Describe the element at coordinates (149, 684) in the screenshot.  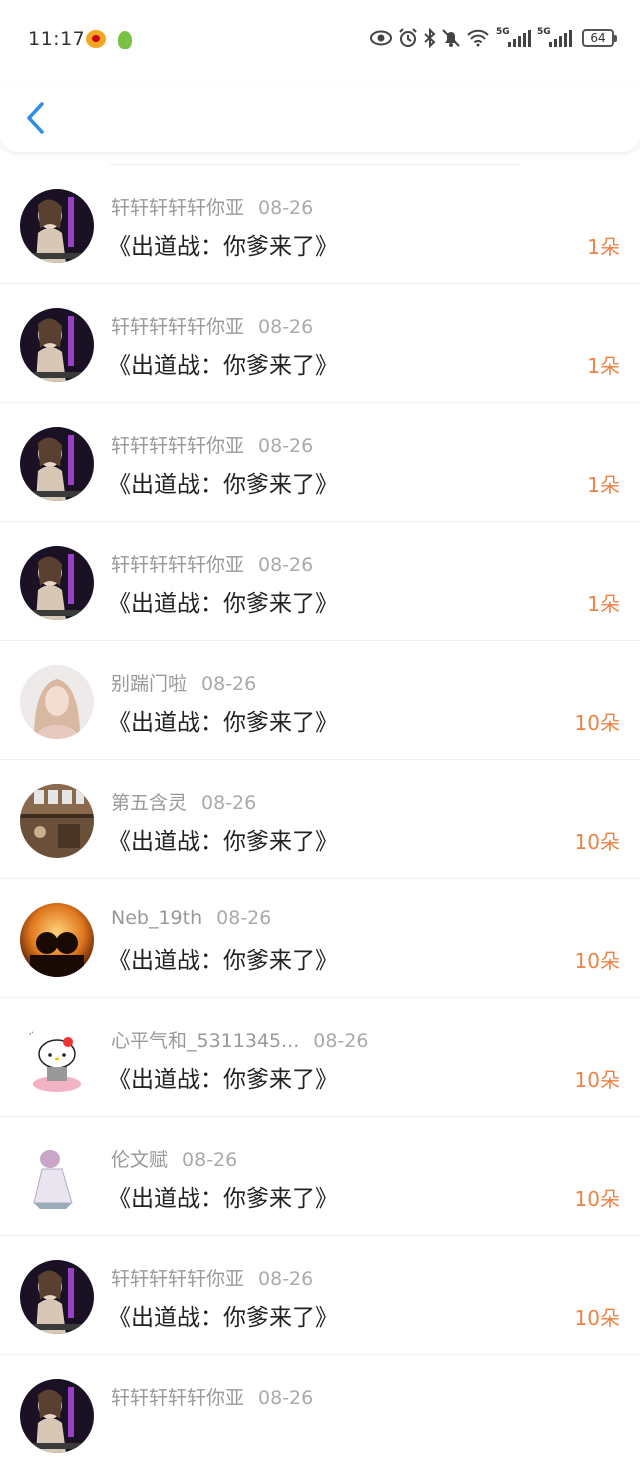
I see `user-name: 别踹门啦` at that location.